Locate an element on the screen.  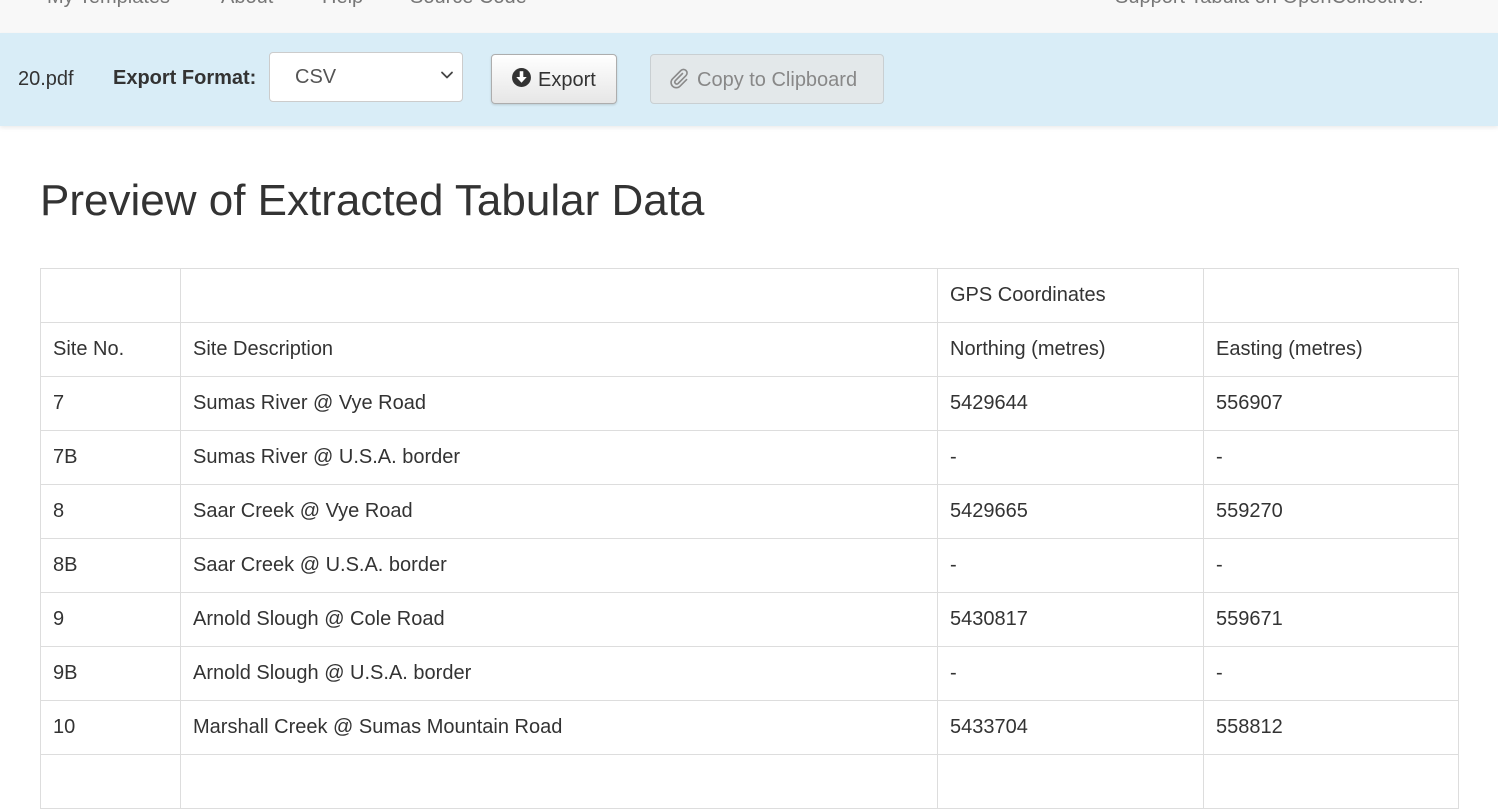
table-row: 7 Sumas River @ Vye Road 5429644 556907 is located at coordinates (749, 403).